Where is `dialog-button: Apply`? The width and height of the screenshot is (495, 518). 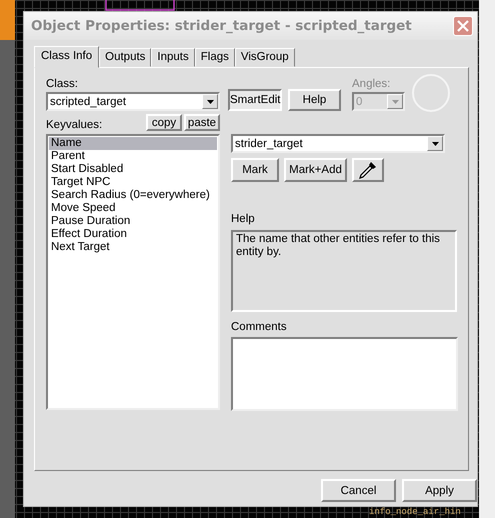
dialog-button: Apply is located at coordinates (439, 490).